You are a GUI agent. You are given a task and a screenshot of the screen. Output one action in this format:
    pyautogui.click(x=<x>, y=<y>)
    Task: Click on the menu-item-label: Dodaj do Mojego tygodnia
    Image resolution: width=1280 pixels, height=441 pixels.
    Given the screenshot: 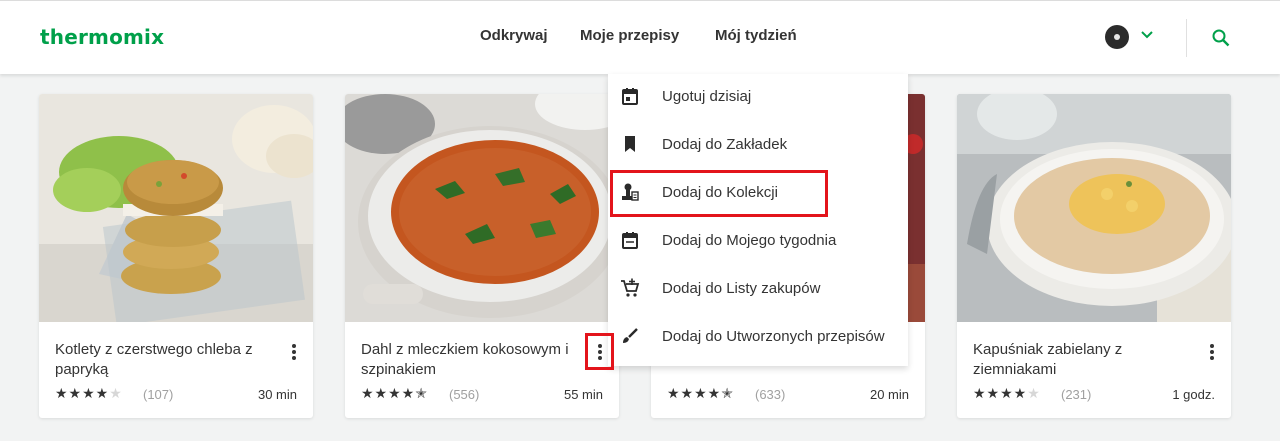 What is the action you would take?
    pyautogui.click(x=749, y=240)
    